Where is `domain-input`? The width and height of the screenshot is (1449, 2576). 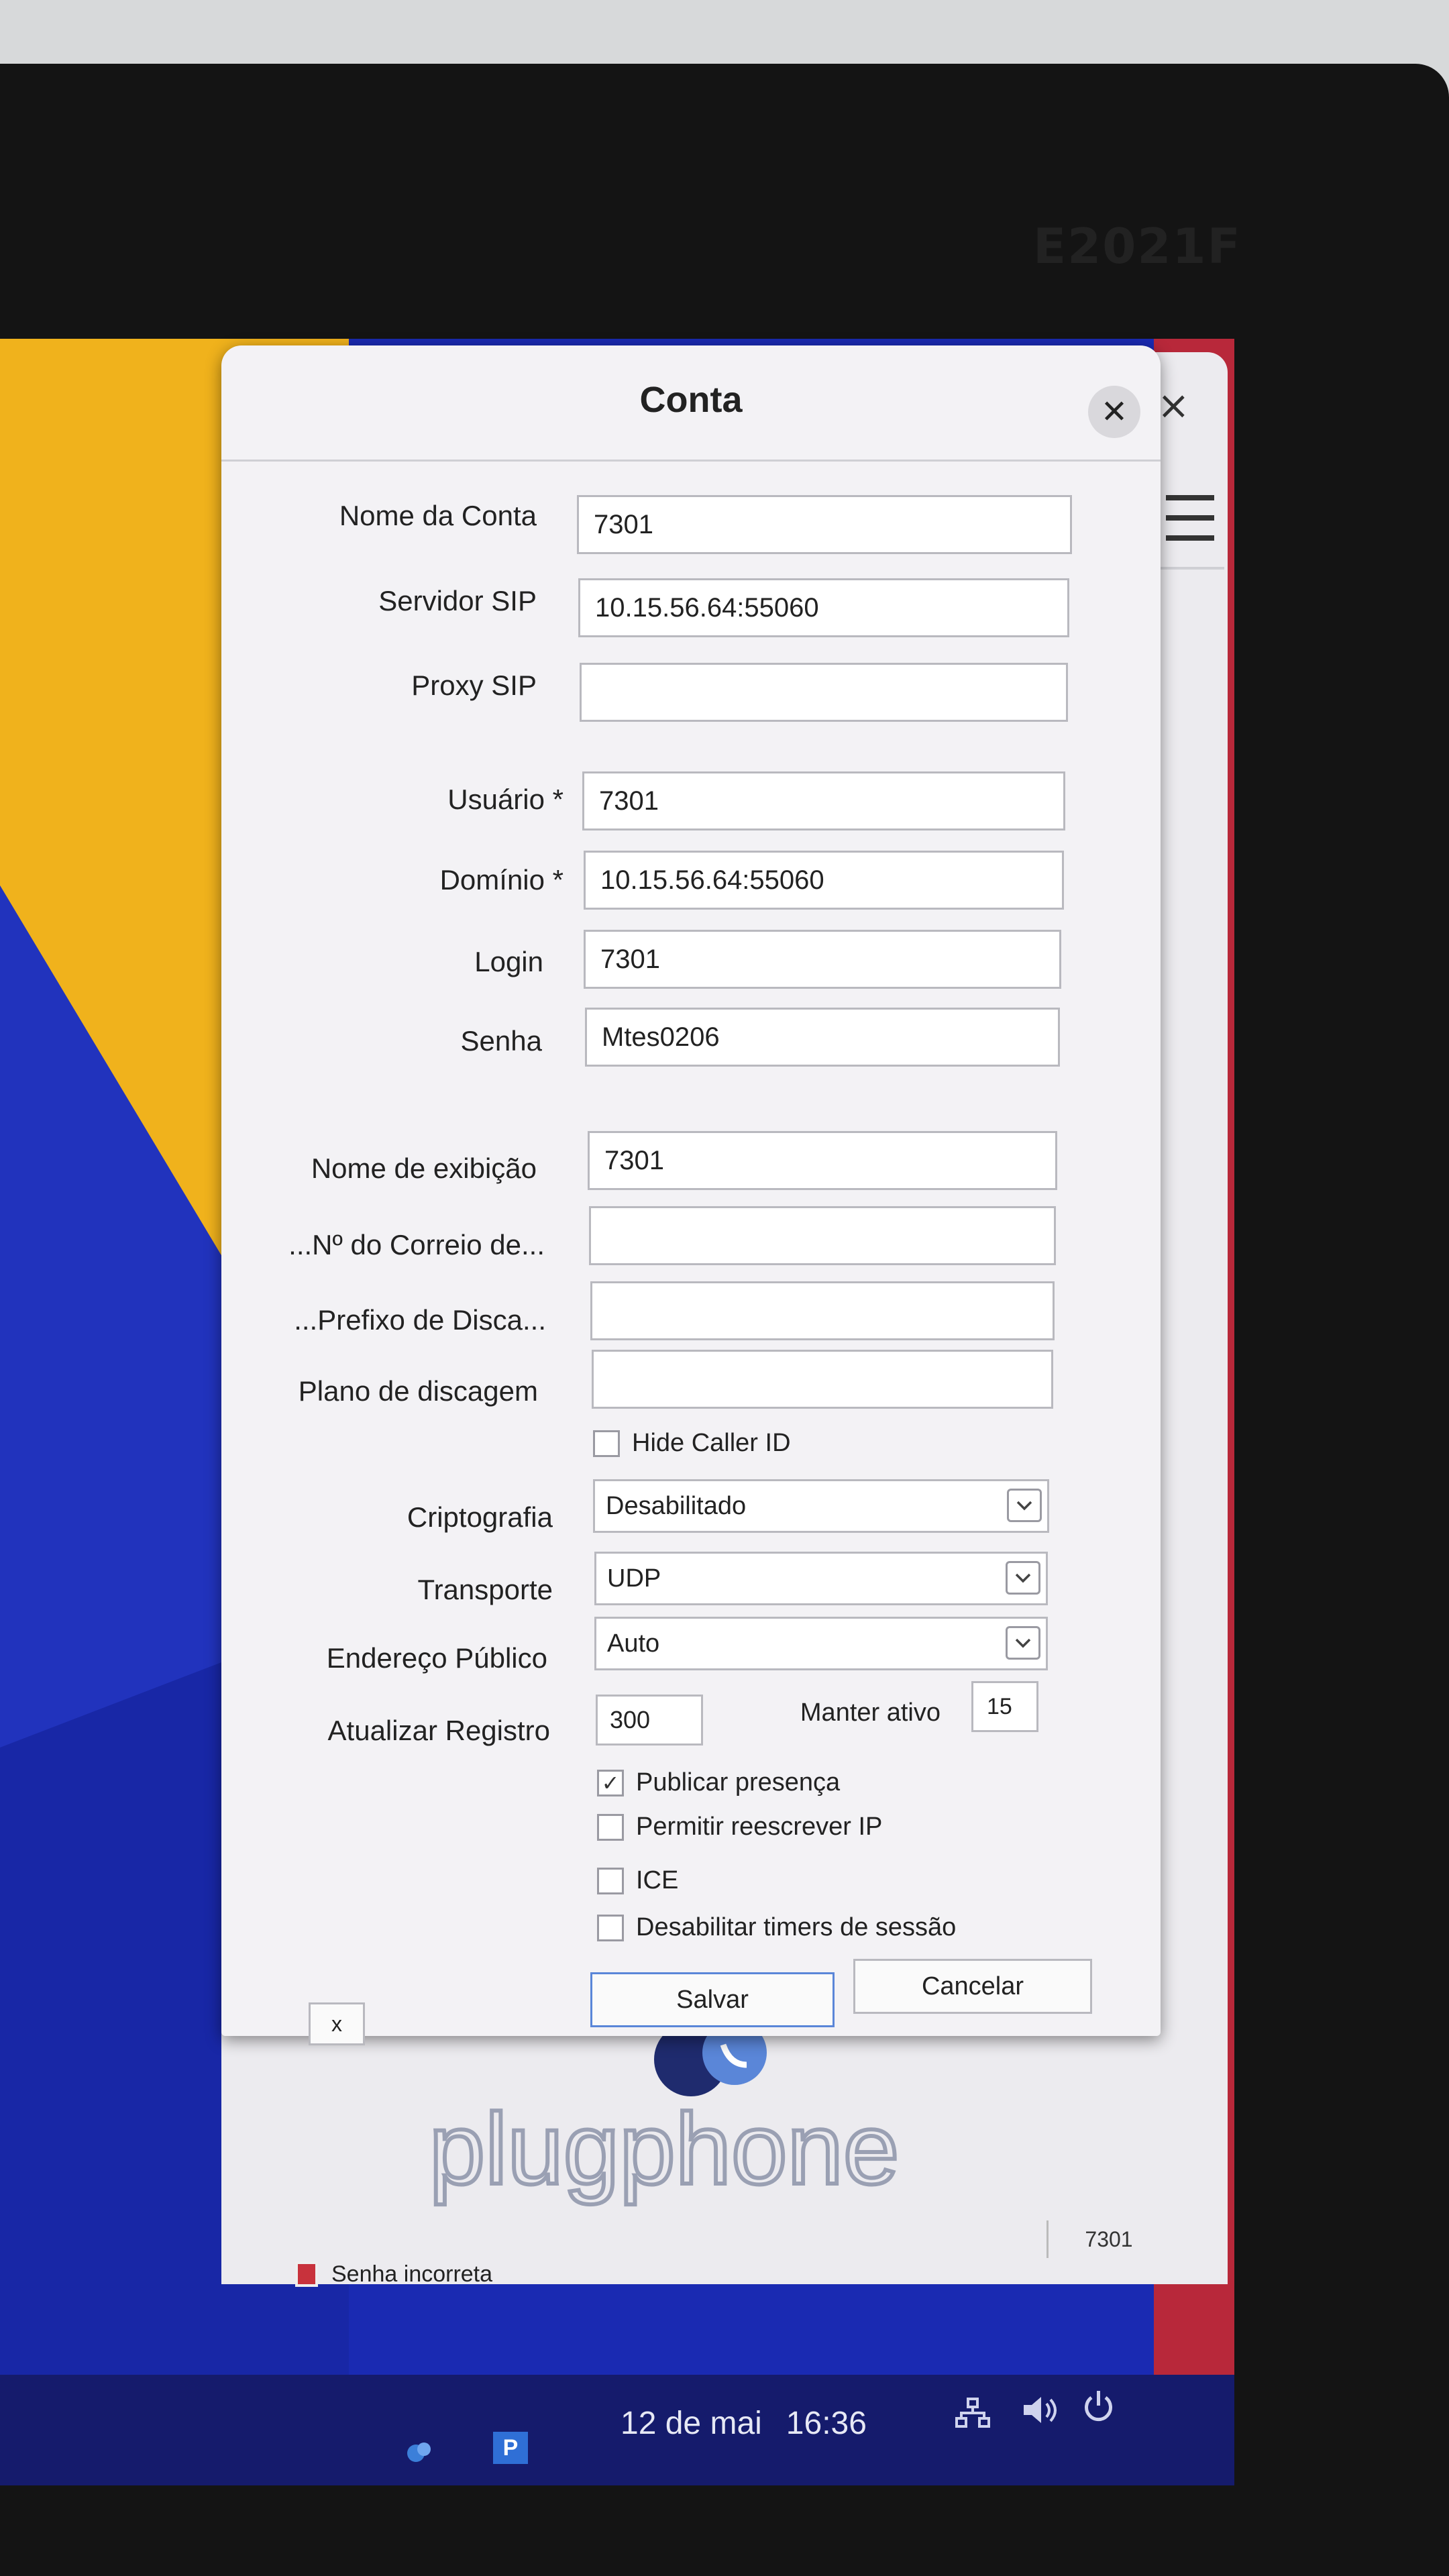 domain-input is located at coordinates (824, 880).